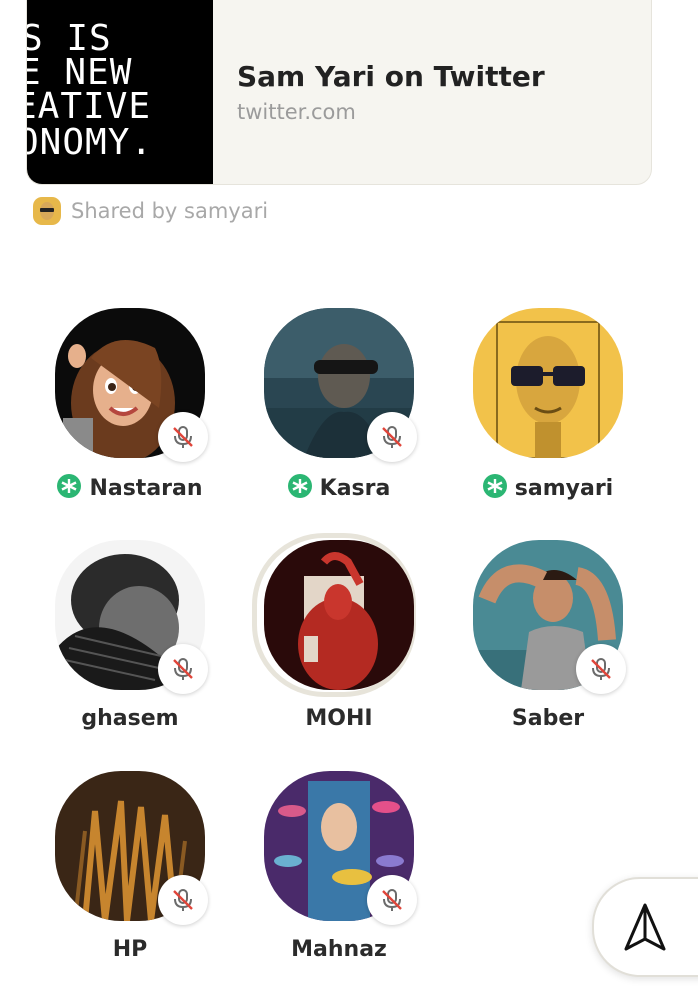 The height and width of the screenshot is (989, 698). I want to click on speaker-name-row: Nastaran, so click(130, 487).